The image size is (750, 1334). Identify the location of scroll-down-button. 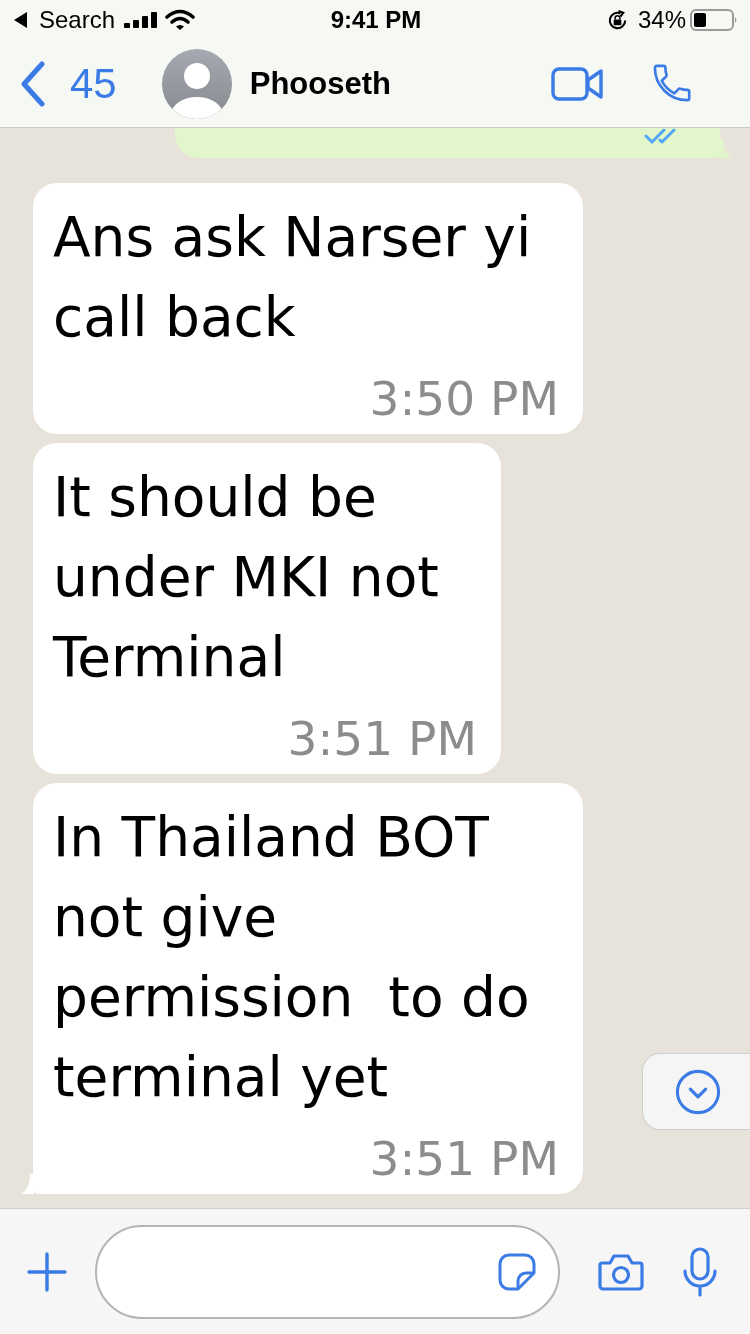
(696, 1091).